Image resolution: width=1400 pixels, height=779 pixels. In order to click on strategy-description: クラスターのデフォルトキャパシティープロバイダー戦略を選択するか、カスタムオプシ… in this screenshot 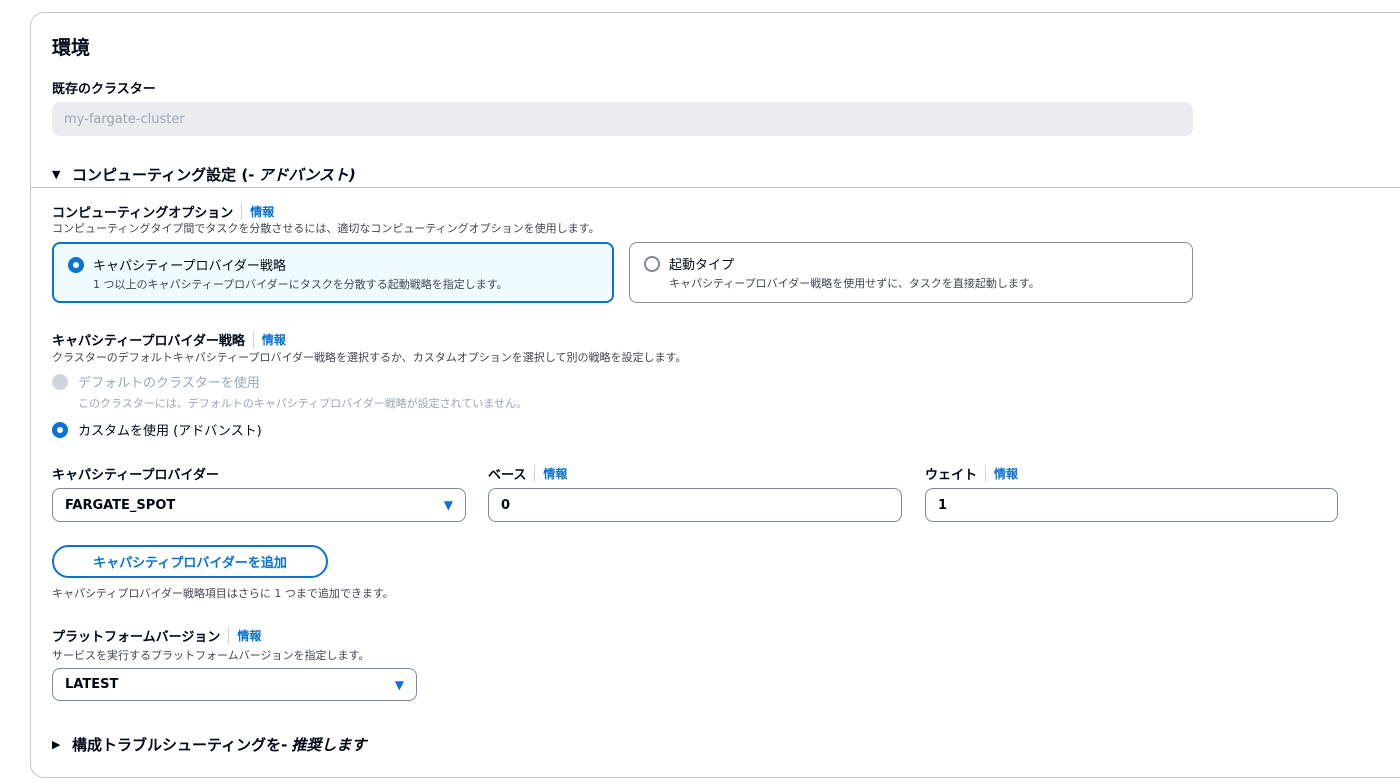, I will do `click(369, 357)`.